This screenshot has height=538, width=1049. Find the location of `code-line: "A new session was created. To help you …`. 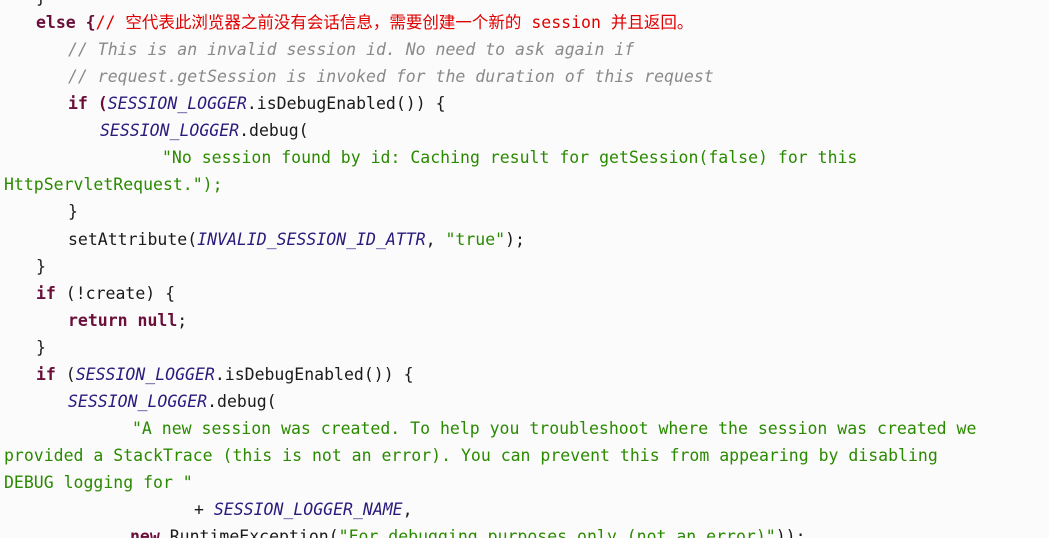

code-line: "A new session was created. To help you … is located at coordinates (554, 429).